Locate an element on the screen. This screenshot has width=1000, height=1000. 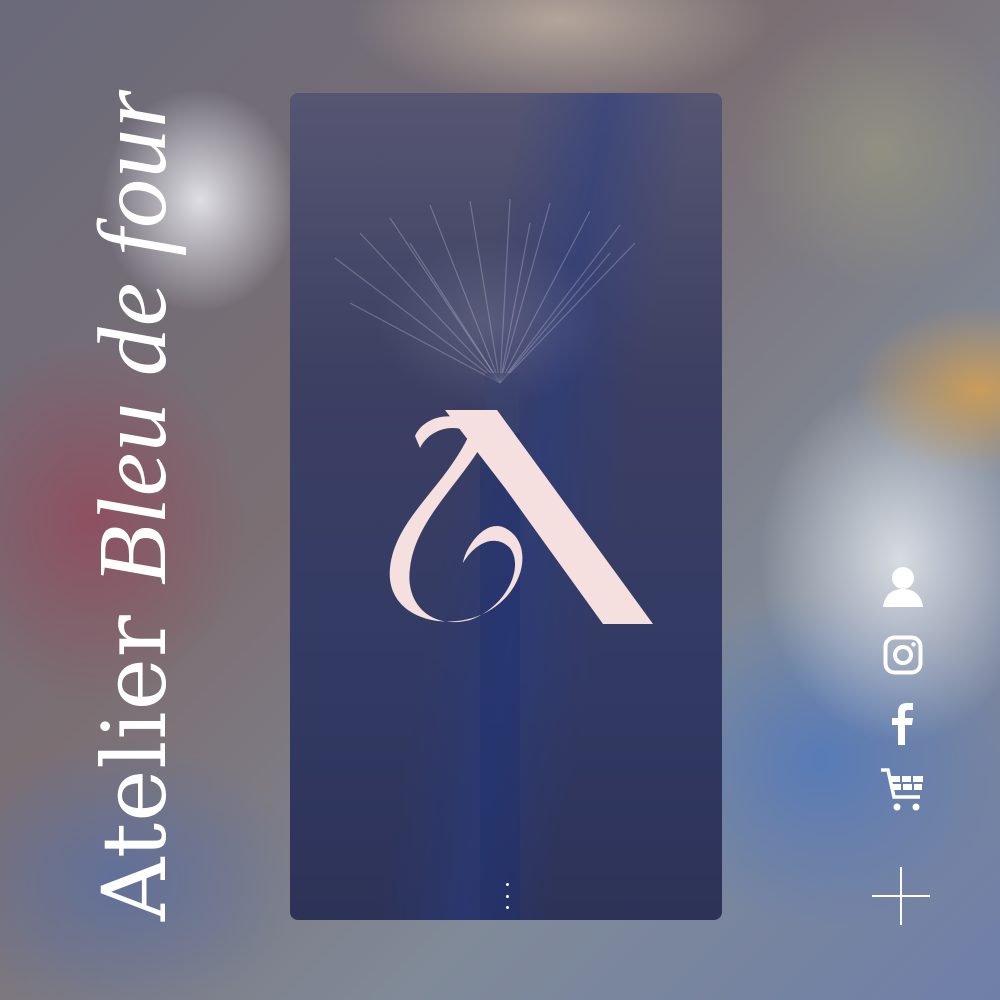
instagram-icon is located at coordinates (903, 655).